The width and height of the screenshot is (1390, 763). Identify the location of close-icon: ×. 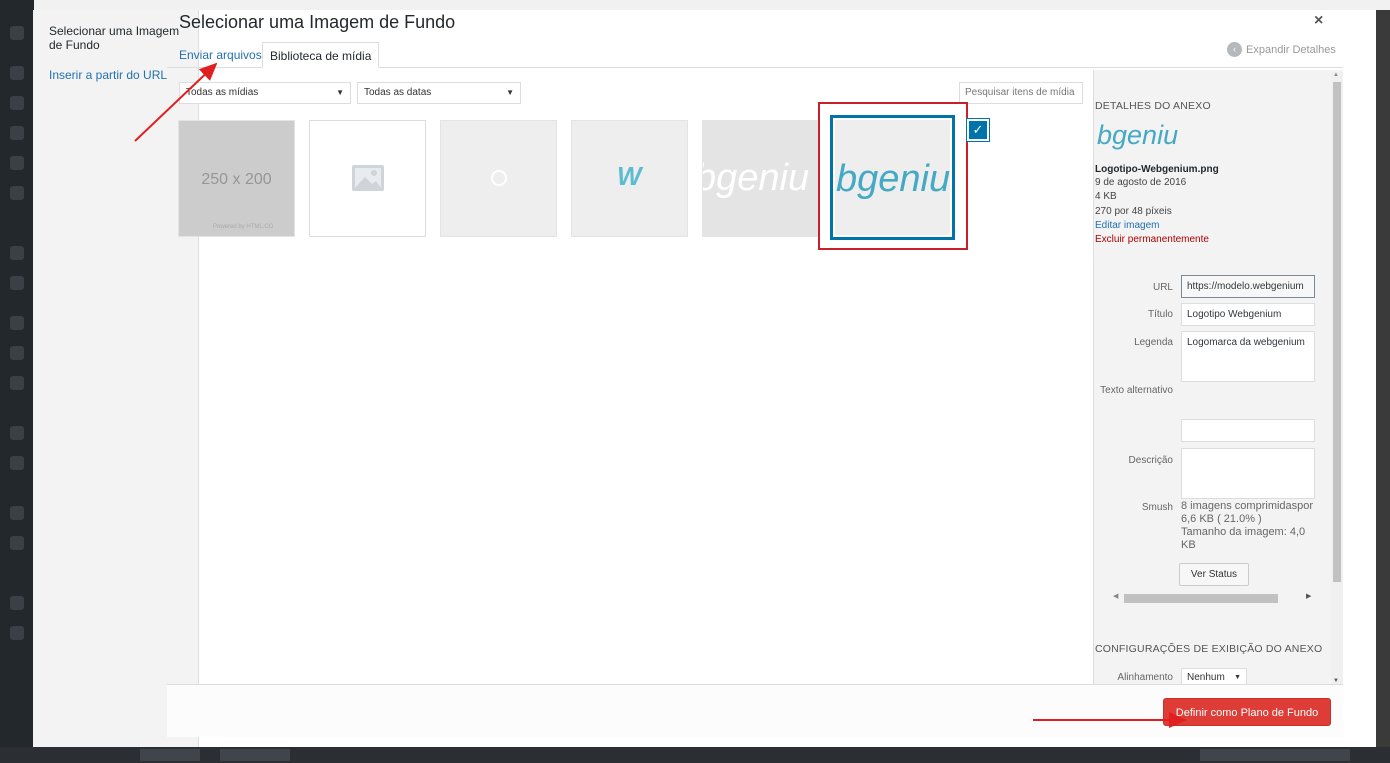
(1318, 21).